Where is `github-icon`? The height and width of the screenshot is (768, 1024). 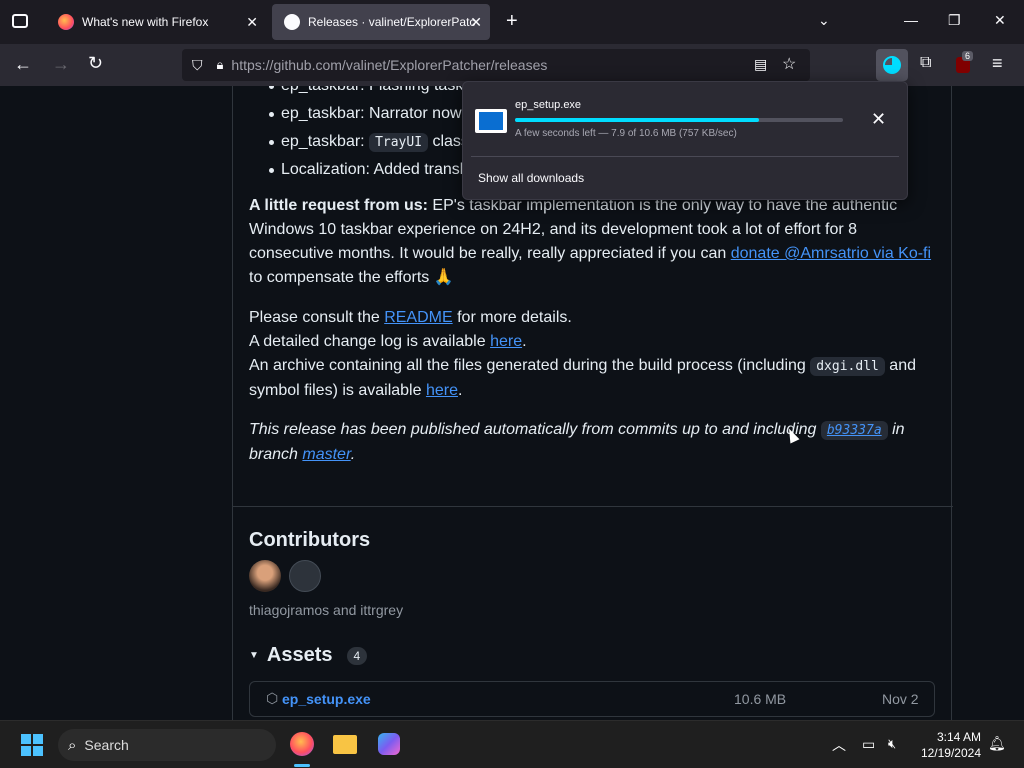
github-icon is located at coordinates (292, 22).